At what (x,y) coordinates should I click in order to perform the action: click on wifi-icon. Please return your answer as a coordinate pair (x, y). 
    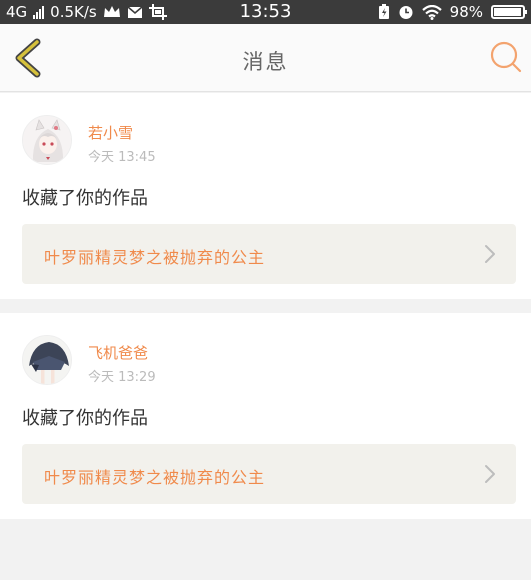
    Looking at the image, I should click on (431, 12).